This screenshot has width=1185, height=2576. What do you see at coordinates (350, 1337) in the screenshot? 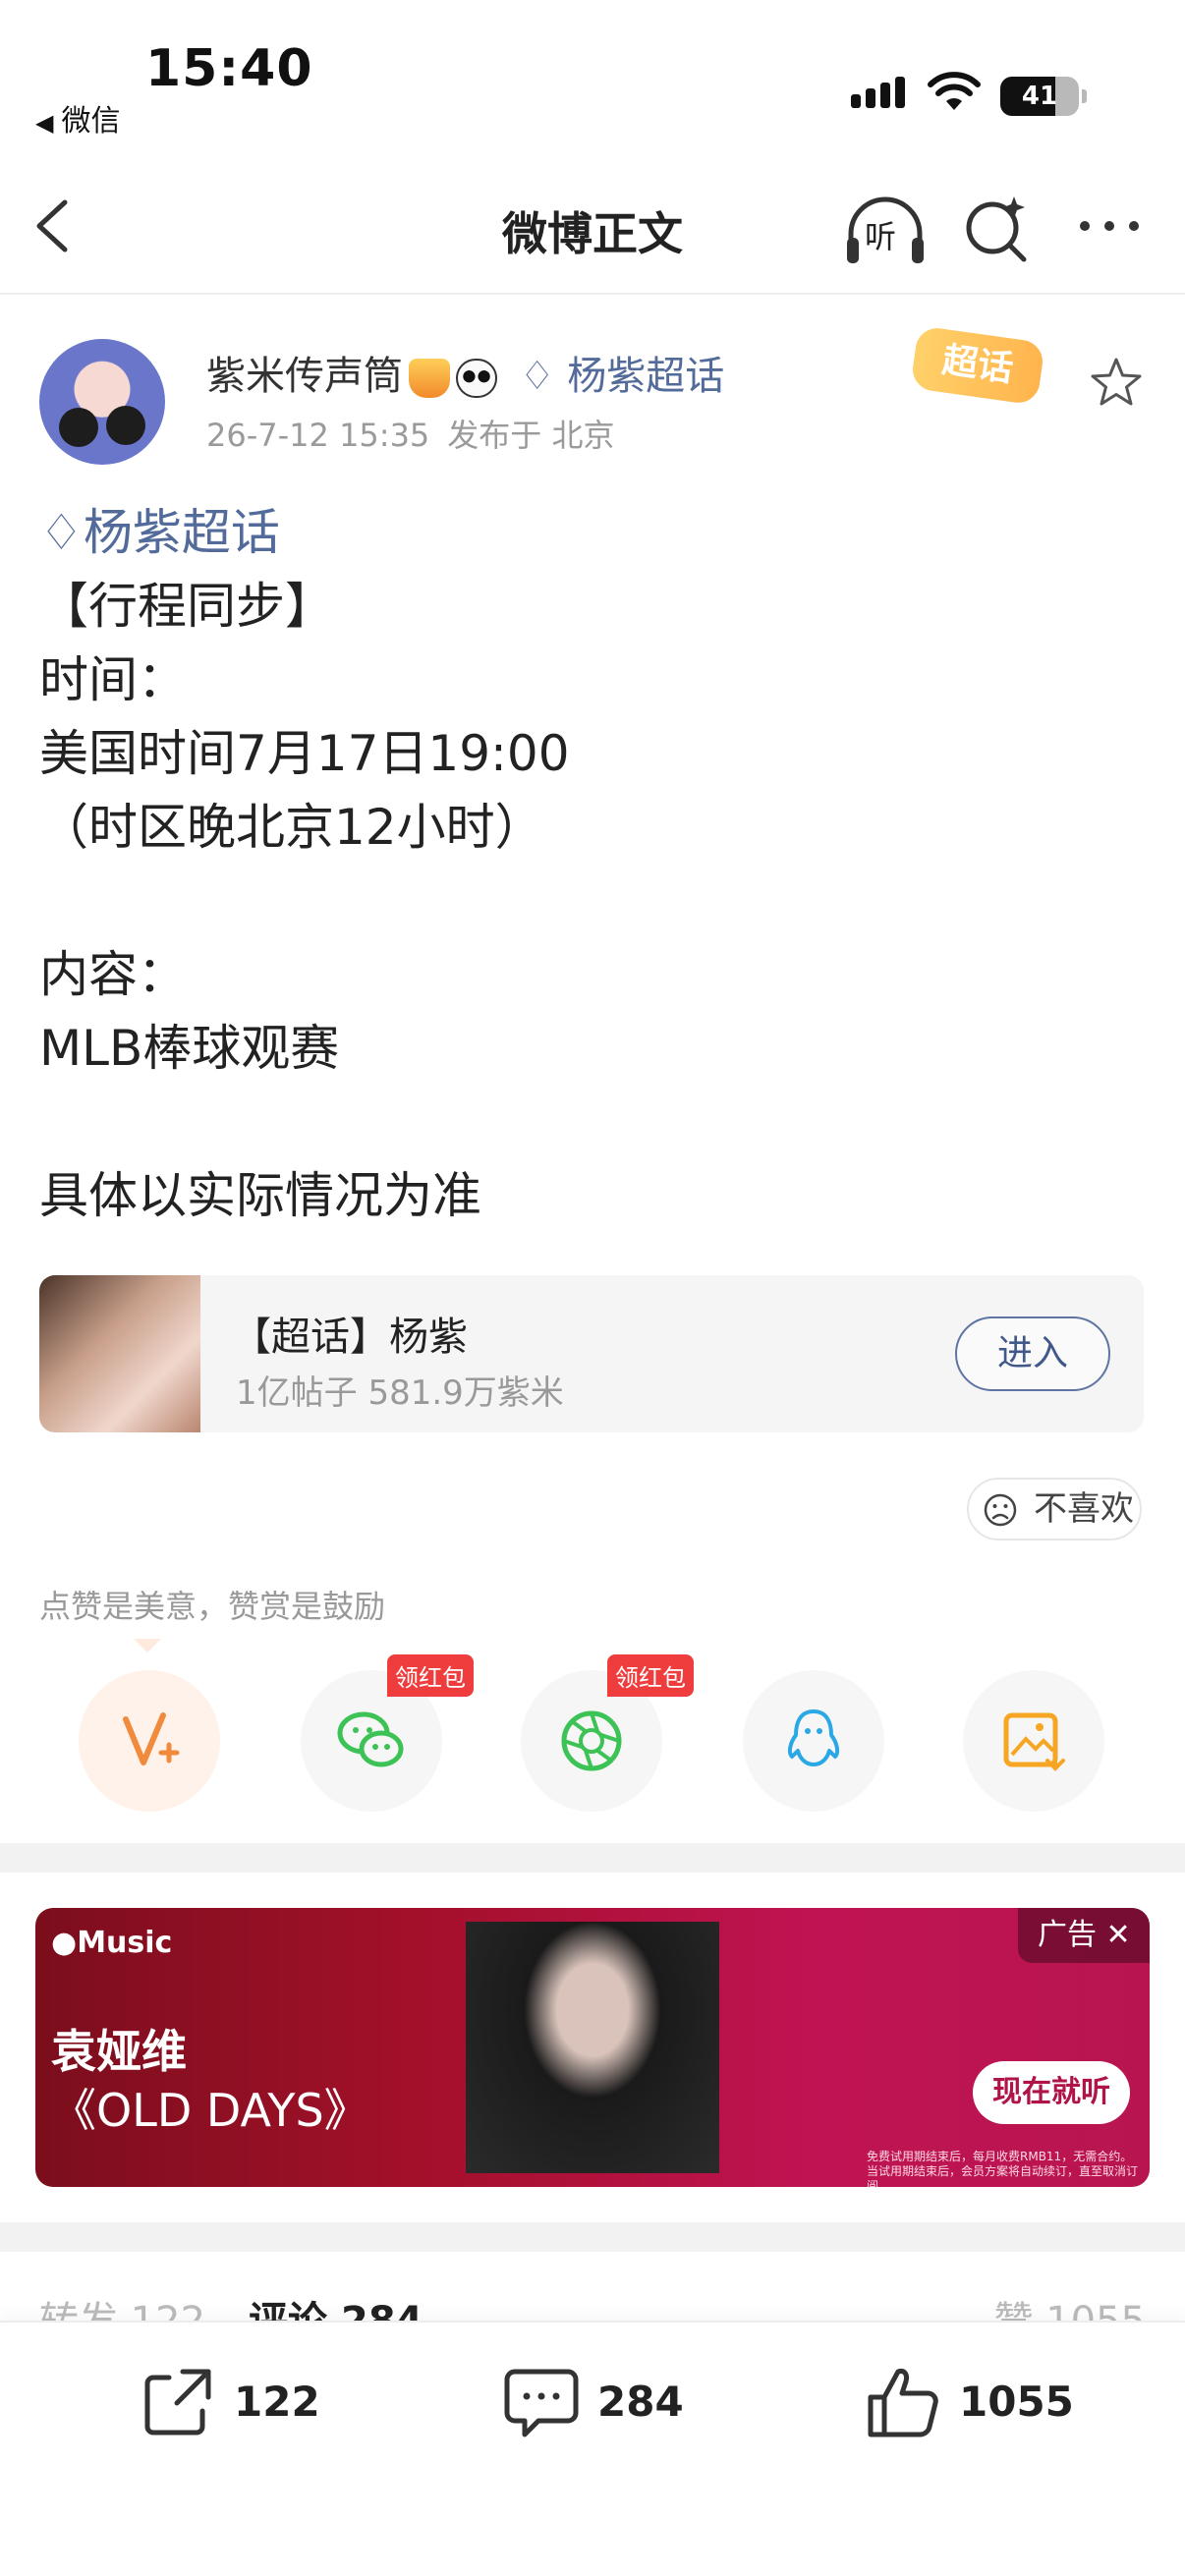
I see `super-topic-title: 【超话】杨紫` at bounding box center [350, 1337].